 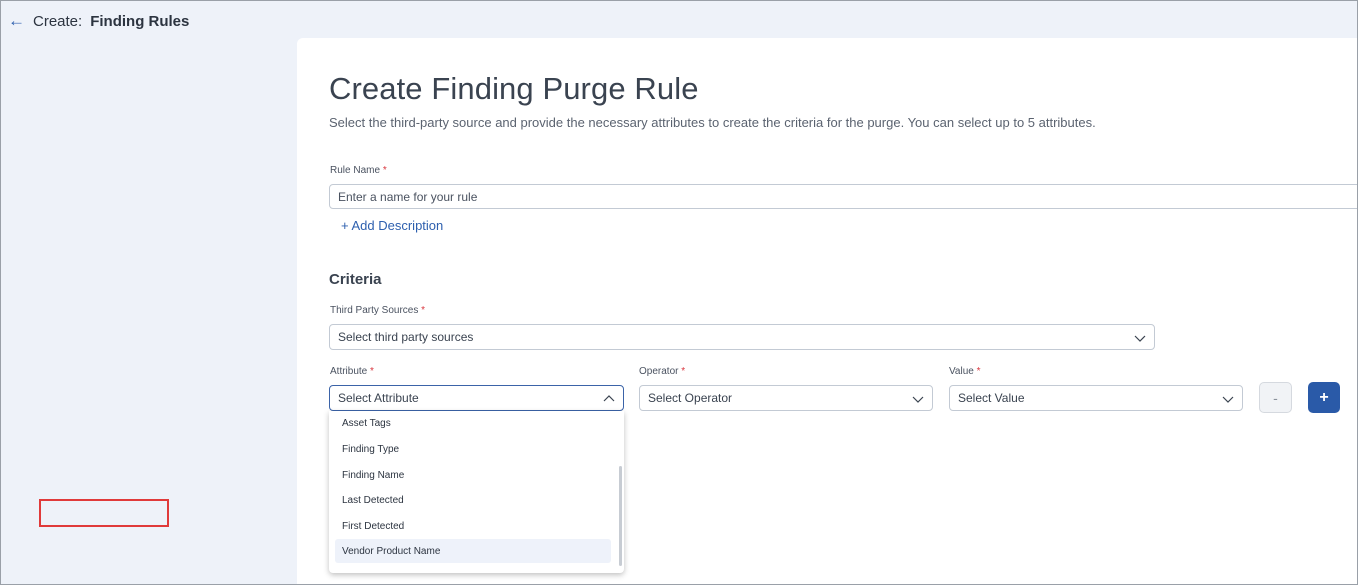 I want to click on remove-criteria-button: -, so click(x=1275, y=397).